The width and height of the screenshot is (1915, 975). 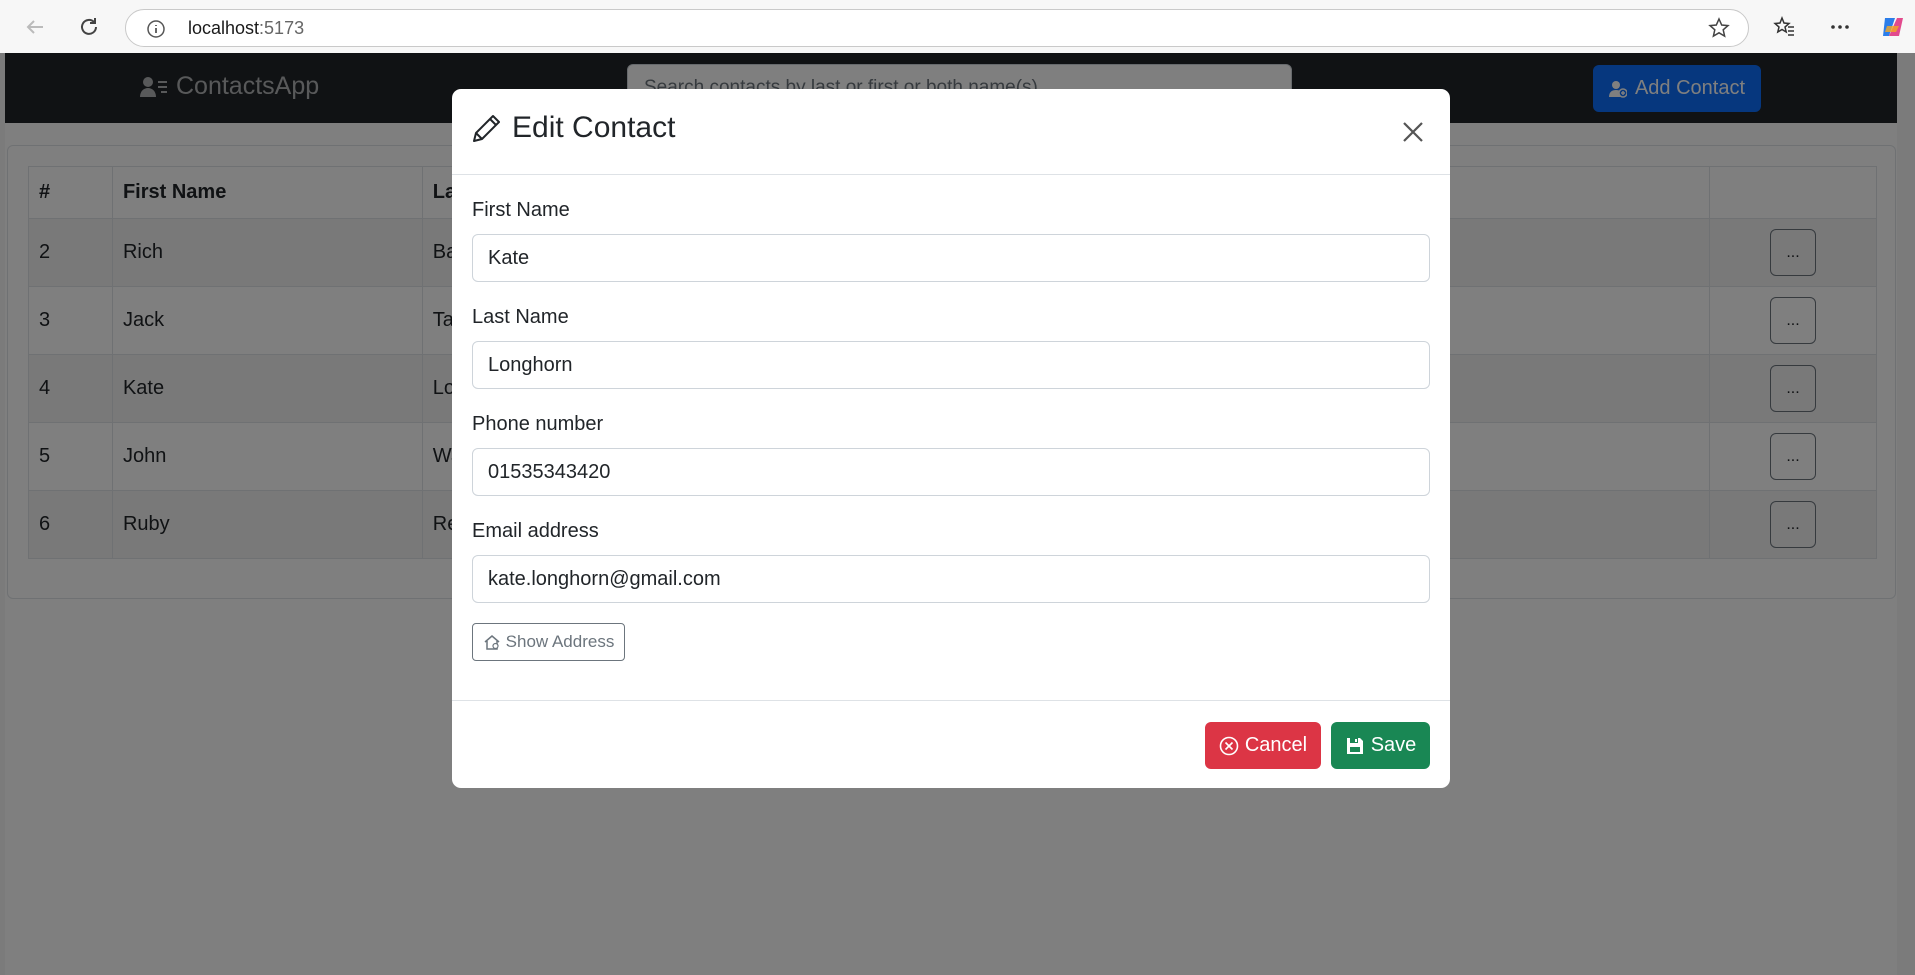 I want to click on favorites-button, so click(x=1785, y=27).